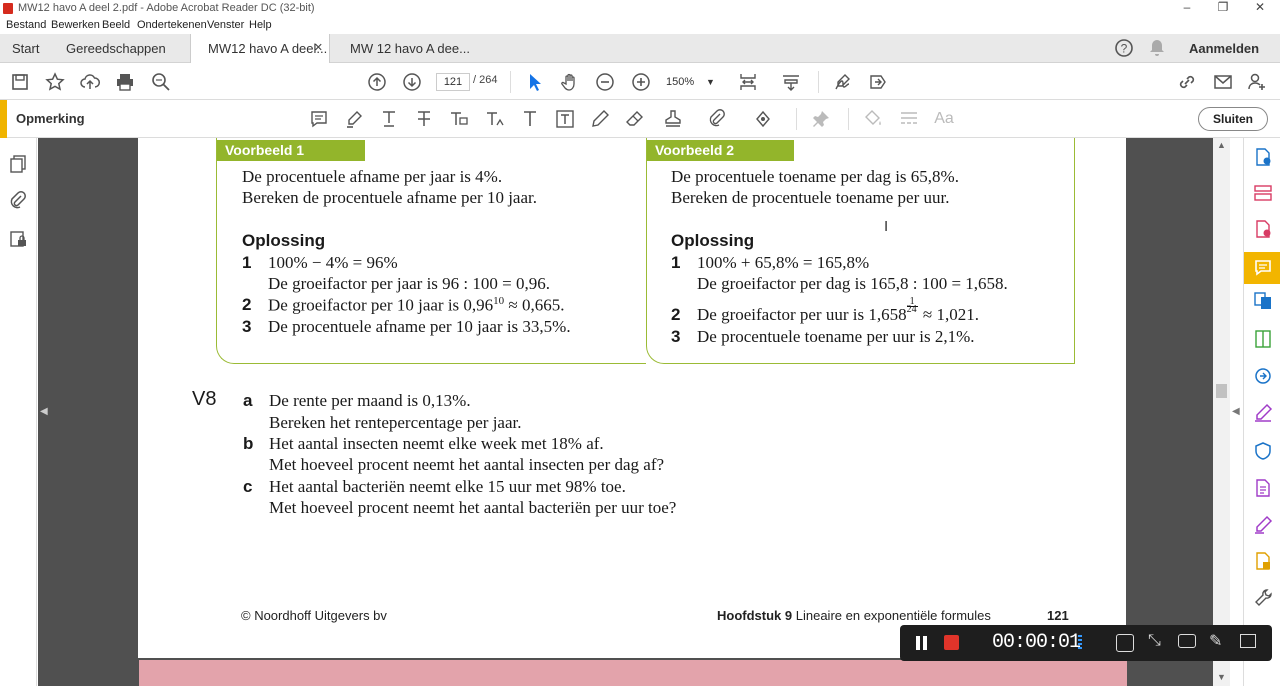 The width and height of the screenshot is (1280, 686). I want to click on tab-start: Start, so click(25, 48).